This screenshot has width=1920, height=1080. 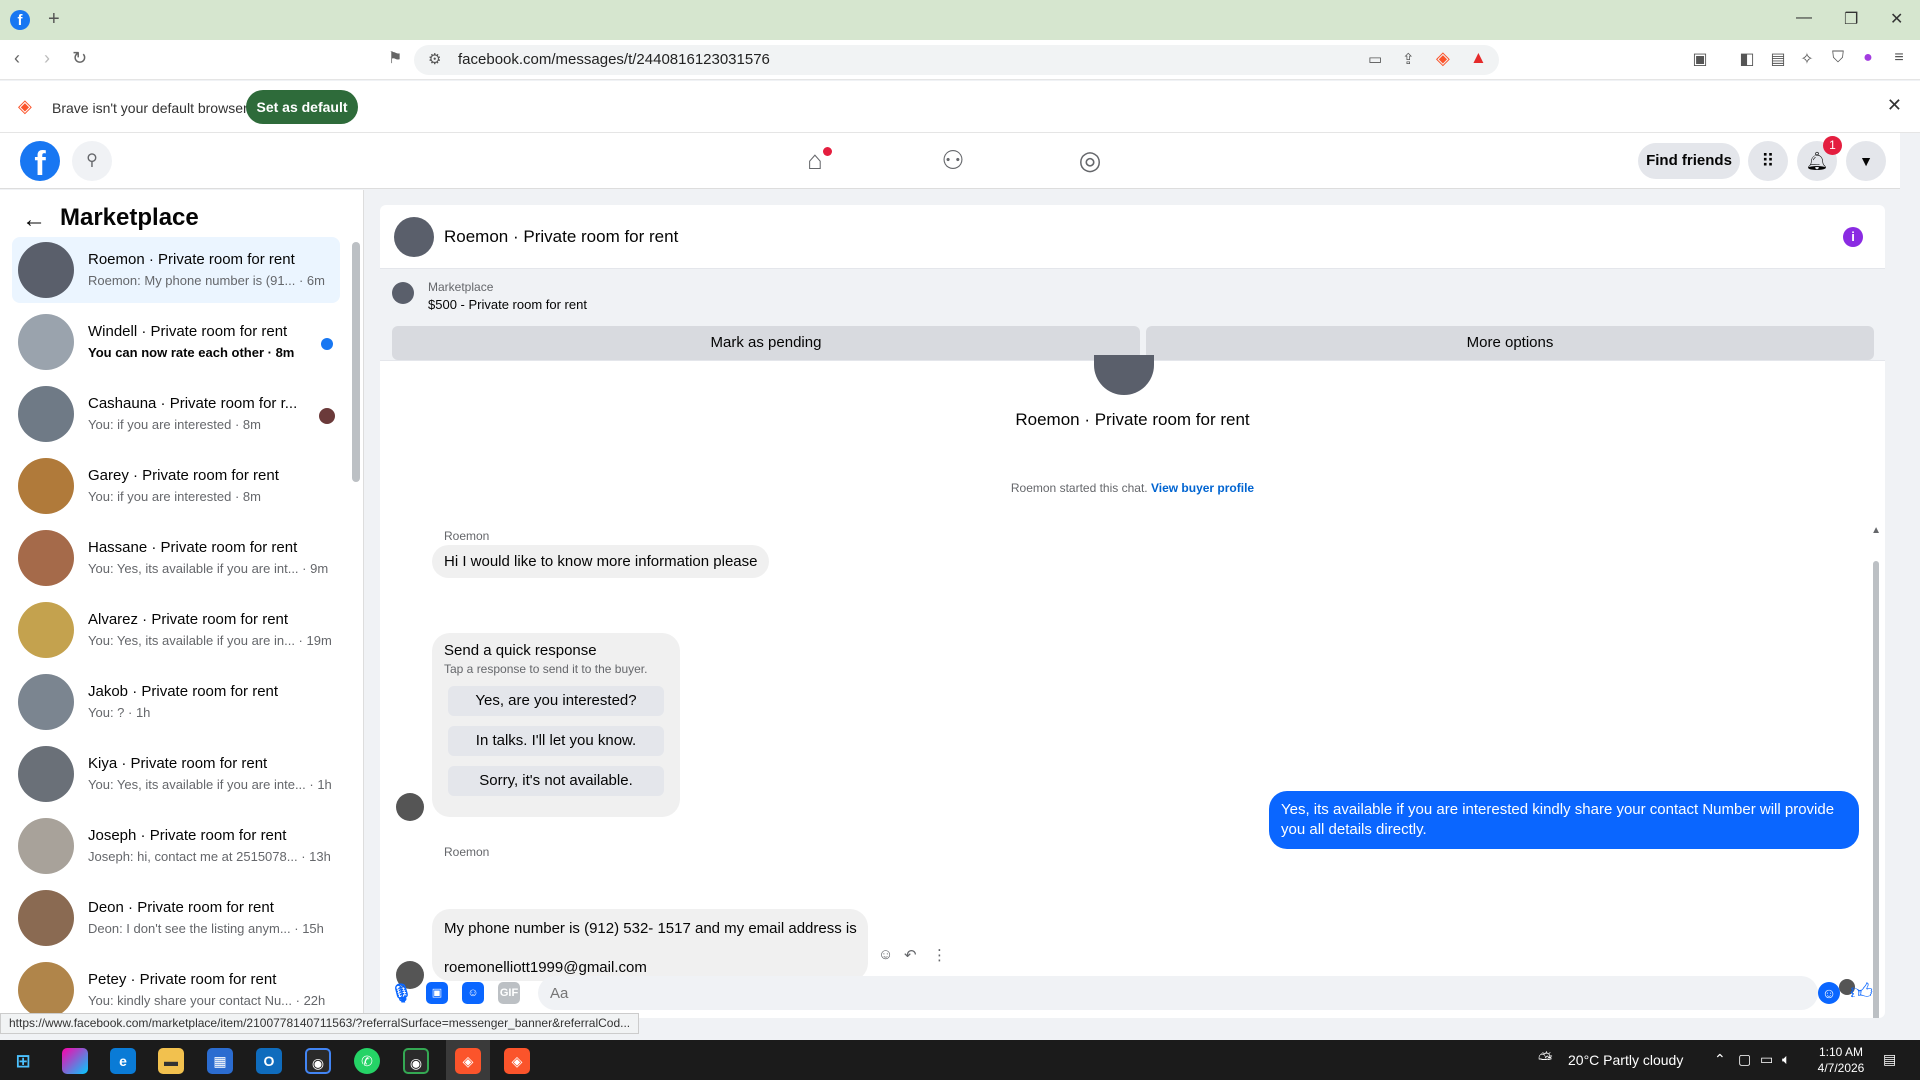 I want to click on conversation-item: Jakob · Private room for rent You: ? · 1h, so click(x=176, y=702).